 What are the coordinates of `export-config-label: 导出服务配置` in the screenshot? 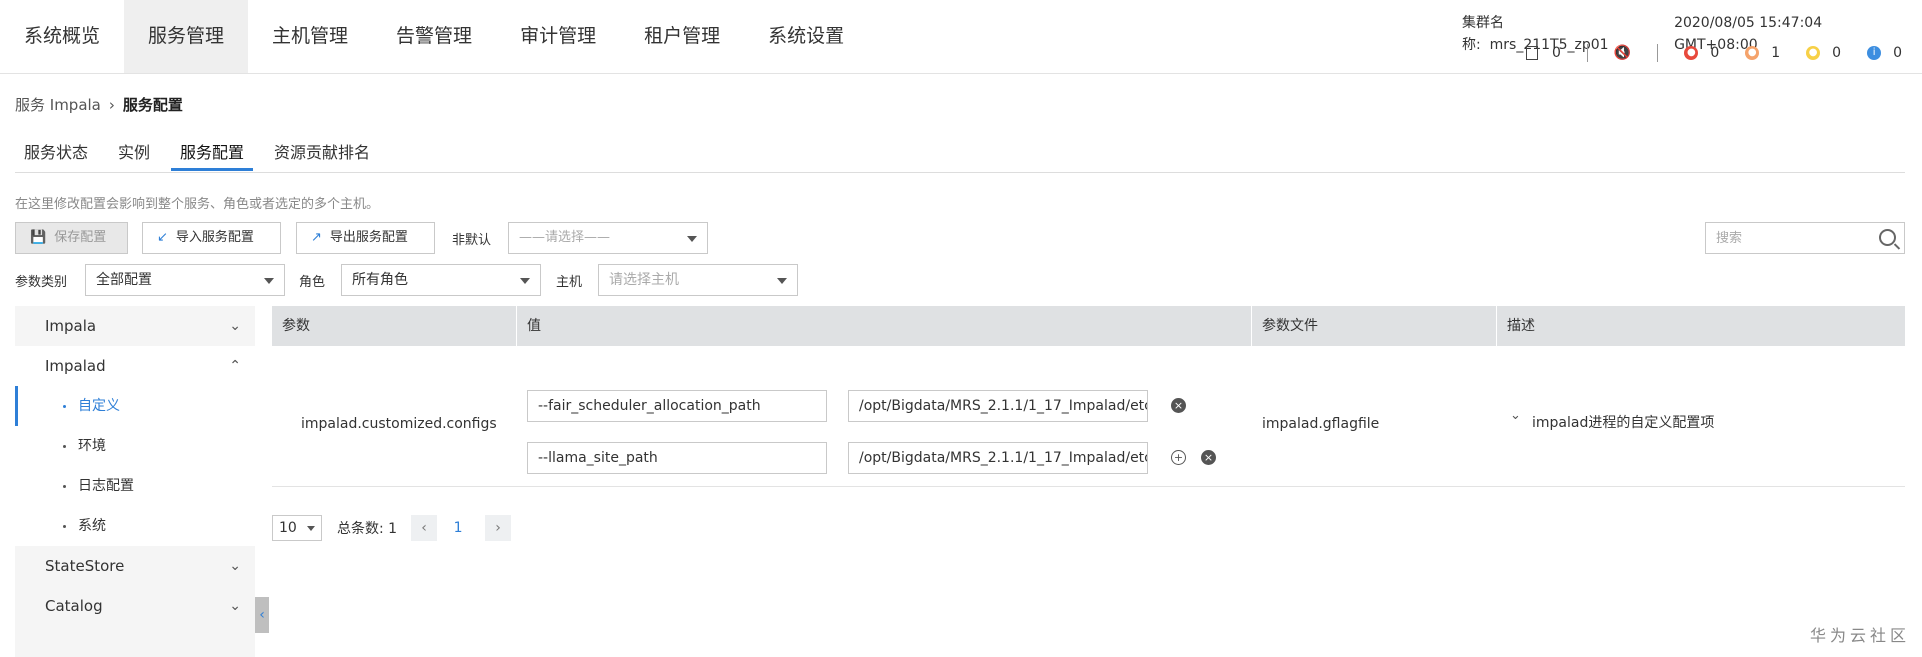 It's located at (368, 237).